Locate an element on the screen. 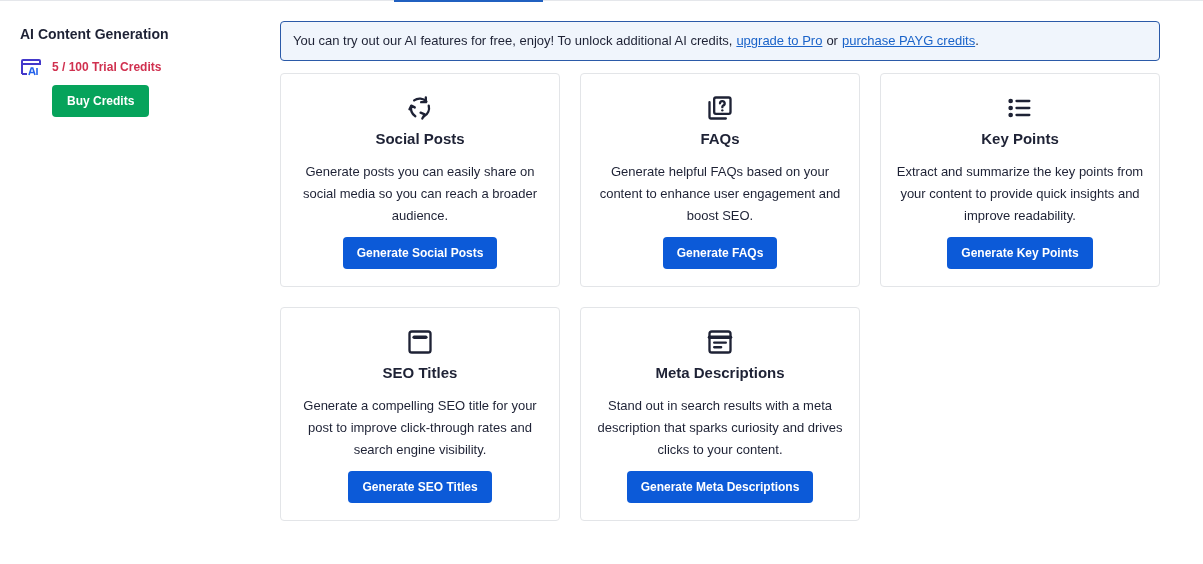 The height and width of the screenshot is (564, 1203). document-icon is located at coordinates (720, 342).